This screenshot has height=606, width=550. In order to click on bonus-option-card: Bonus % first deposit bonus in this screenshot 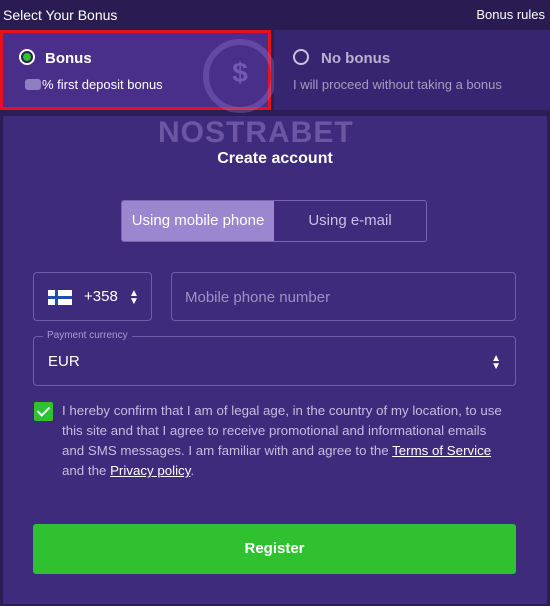, I will do `click(138, 71)`.